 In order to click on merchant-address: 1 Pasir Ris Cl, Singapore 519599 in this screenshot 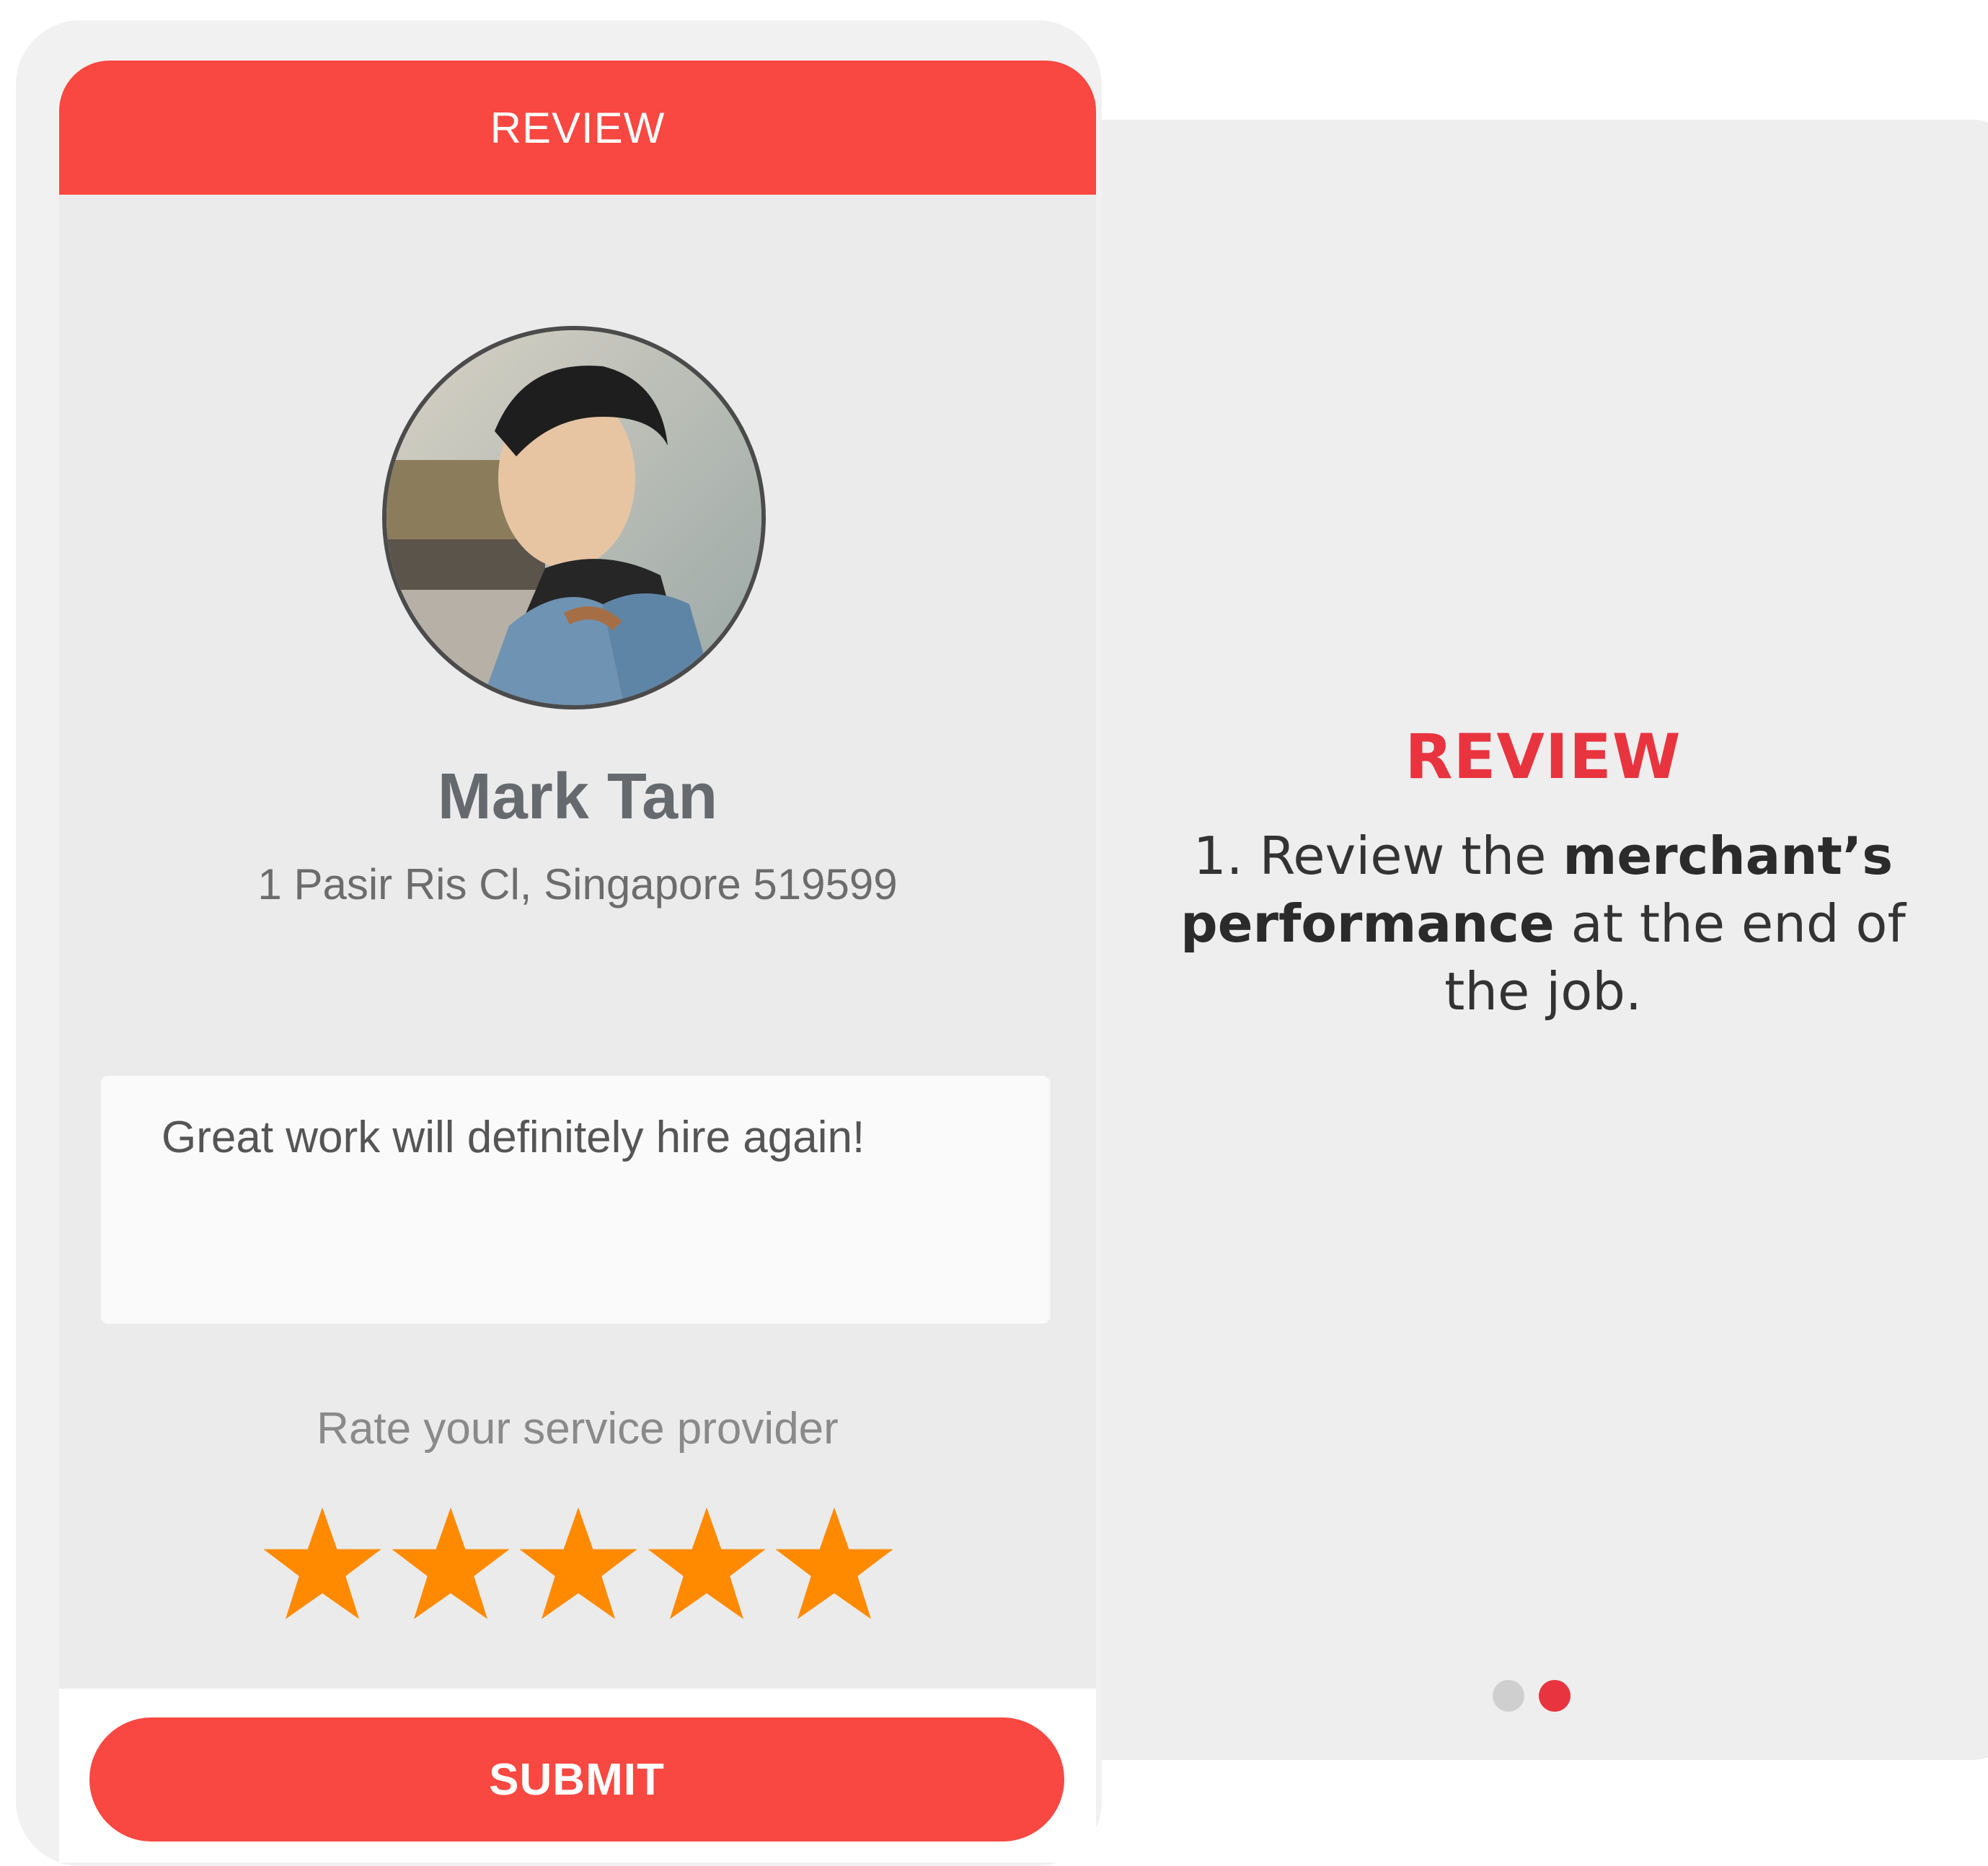, I will do `click(578, 884)`.